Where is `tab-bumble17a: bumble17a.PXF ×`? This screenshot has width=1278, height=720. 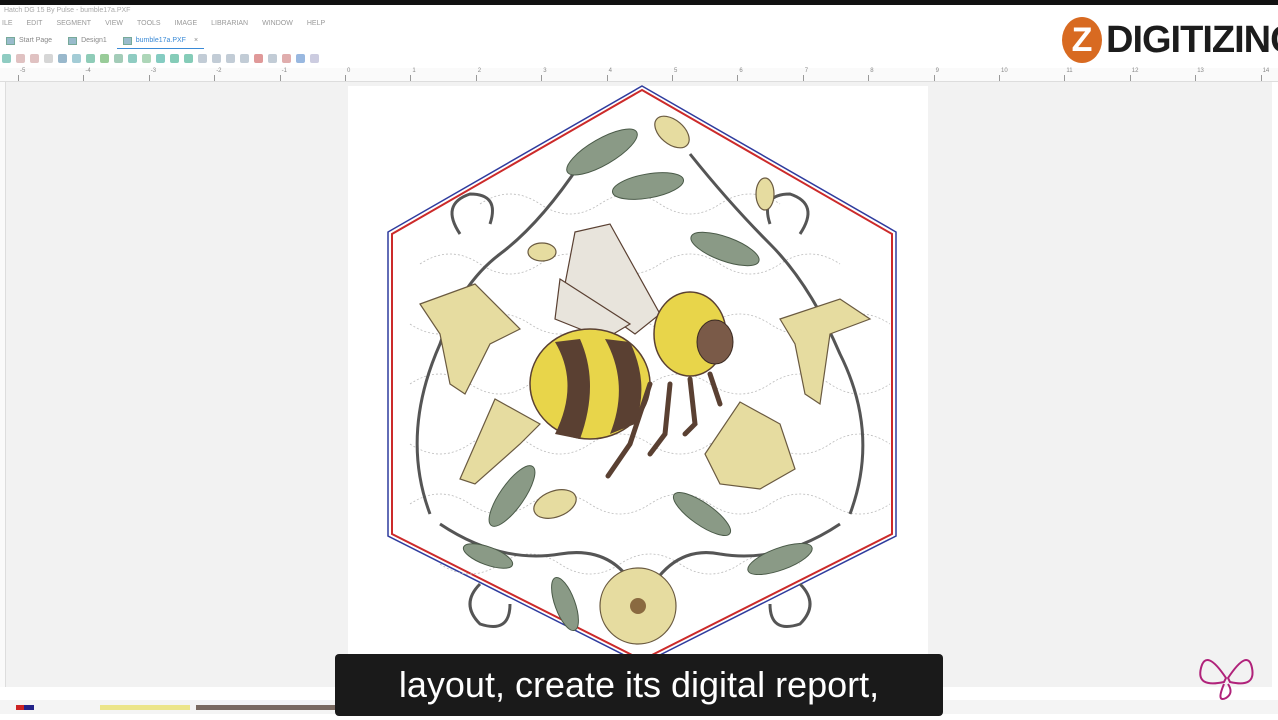
tab-bumble17a: bumble17a.PXF × is located at coordinates (160, 41).